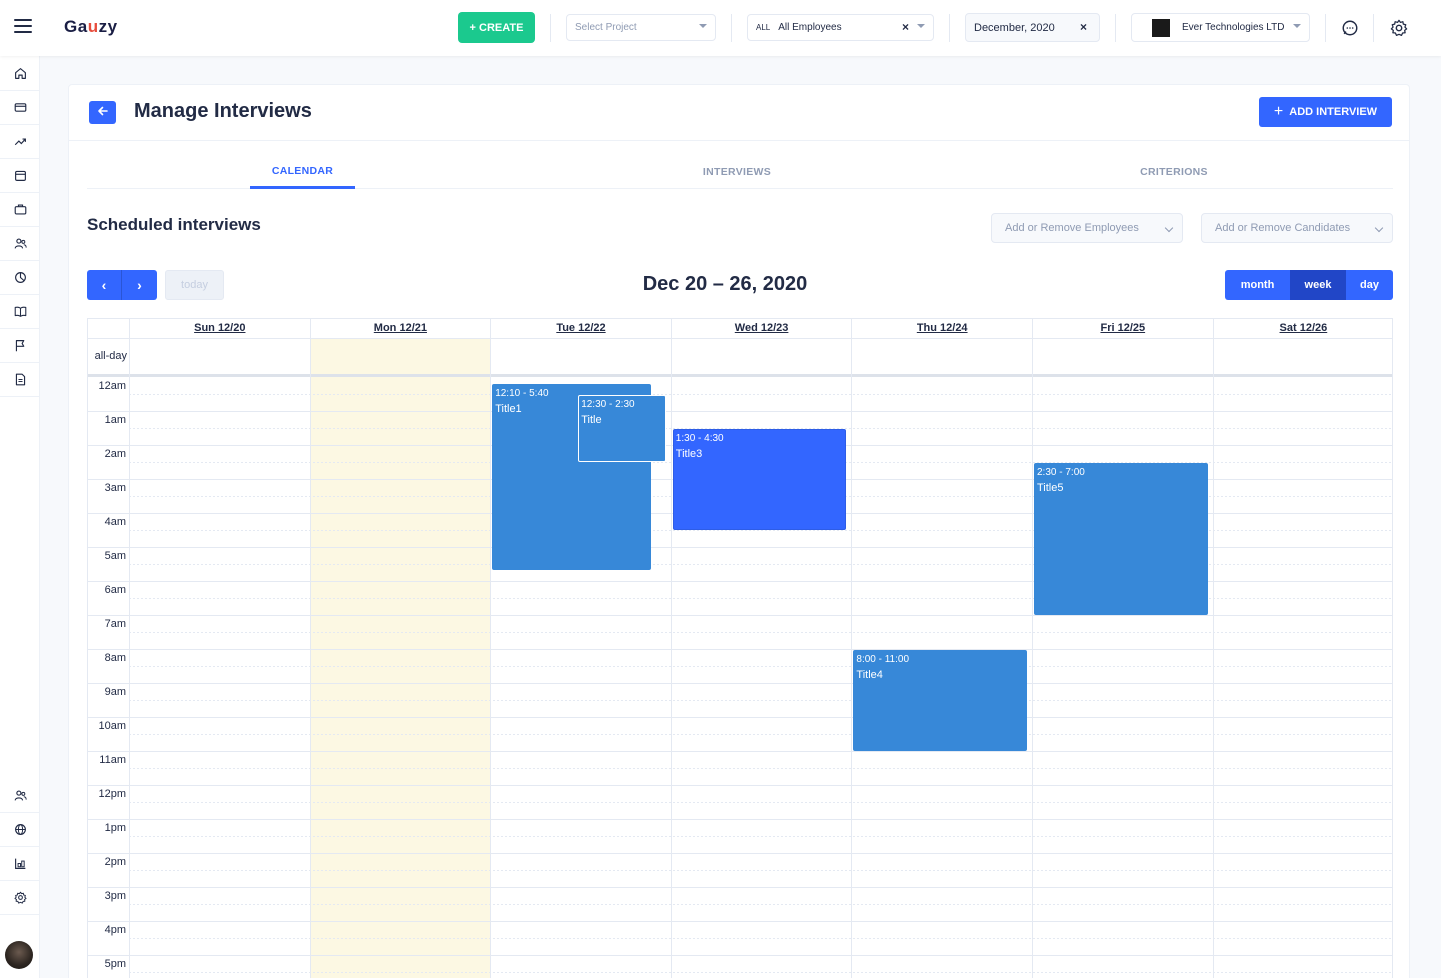 The image size is (1441, 978). I want to click on company-select: Ever Technologies LTD, so click(1220, 27).